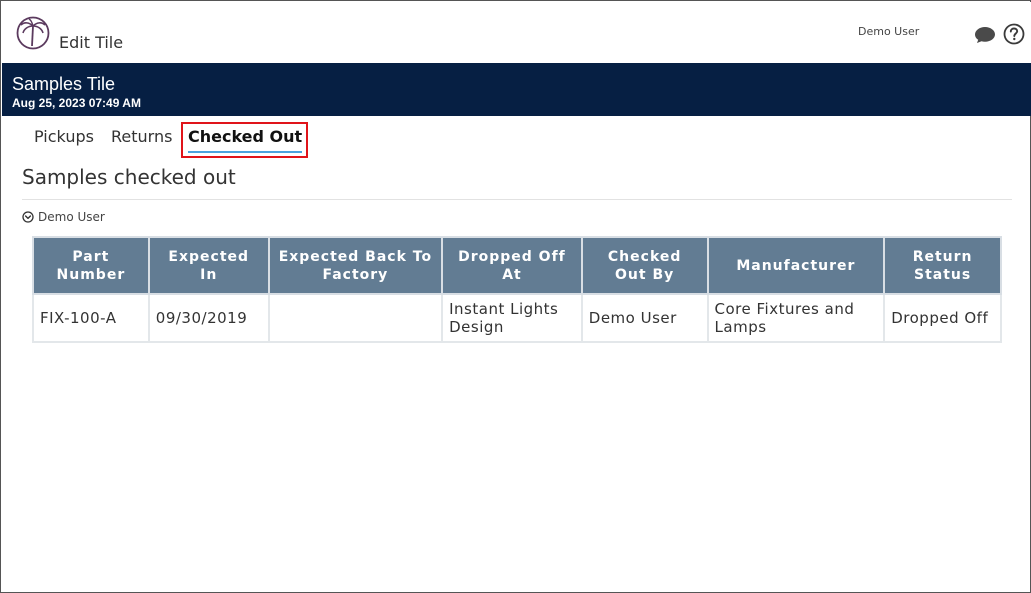  Describe the element at coordinates (355, 265) in the screenshot. I see `column-header-expected-back: Expected Back To Factory` at that location.